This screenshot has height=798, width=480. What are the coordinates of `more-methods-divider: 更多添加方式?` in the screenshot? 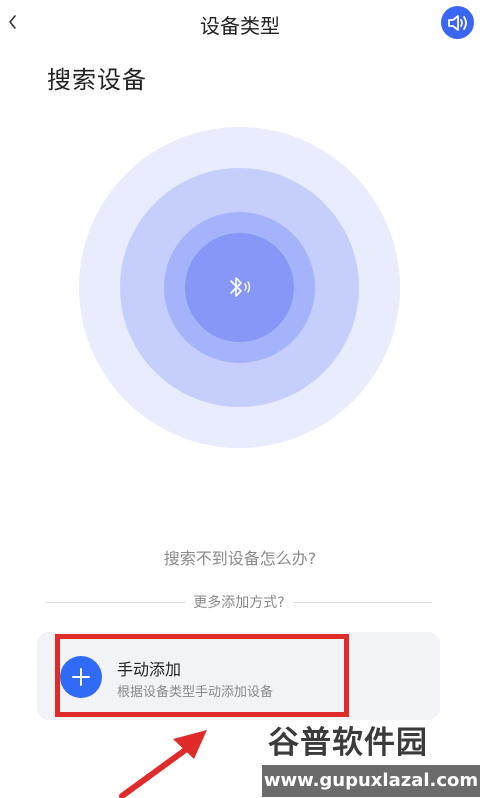 It's located at (239, 602).